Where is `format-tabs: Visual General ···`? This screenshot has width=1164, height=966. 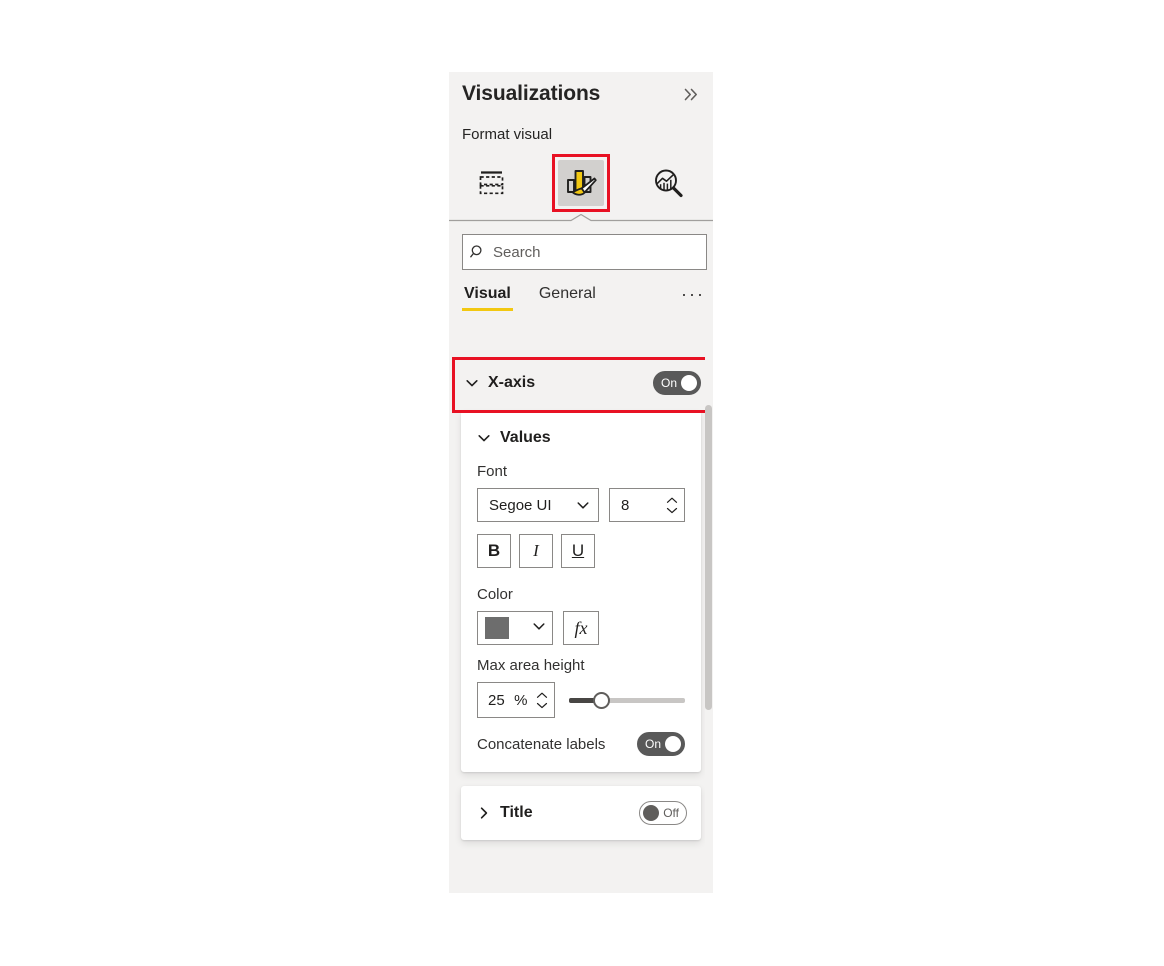 format-tabs: Visual General ··· is located at coordinates (584, 302).